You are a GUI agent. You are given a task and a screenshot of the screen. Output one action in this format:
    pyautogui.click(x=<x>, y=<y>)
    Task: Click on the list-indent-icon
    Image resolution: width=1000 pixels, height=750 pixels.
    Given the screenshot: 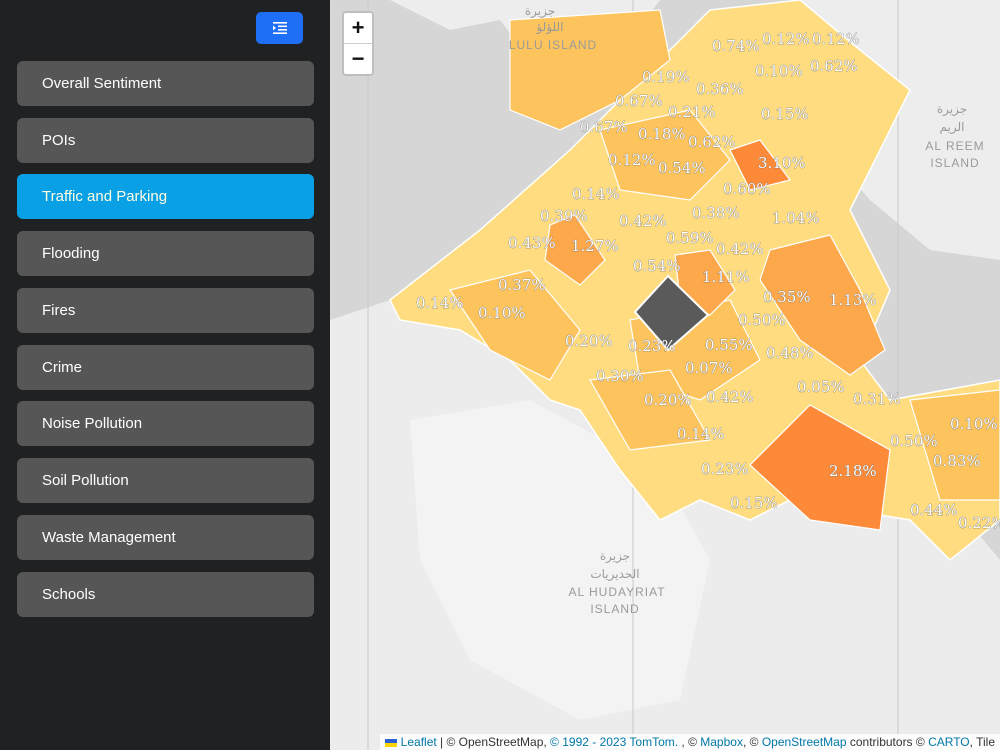 What is the action you would take?
    pyautogui.click(x=279, y=28)
    